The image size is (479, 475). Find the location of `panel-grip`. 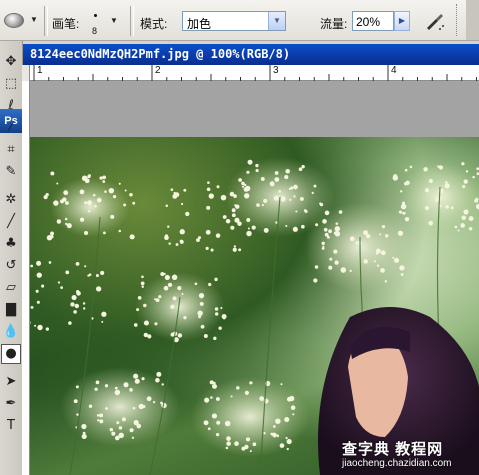

panel-grip is located at coordinates (457, 20).